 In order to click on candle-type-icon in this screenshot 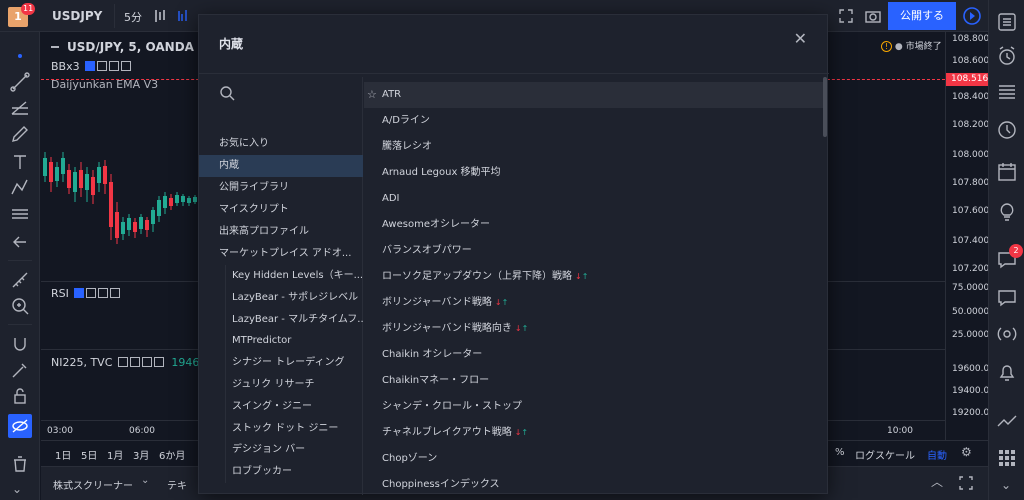, I will do `click(160, 16)`.